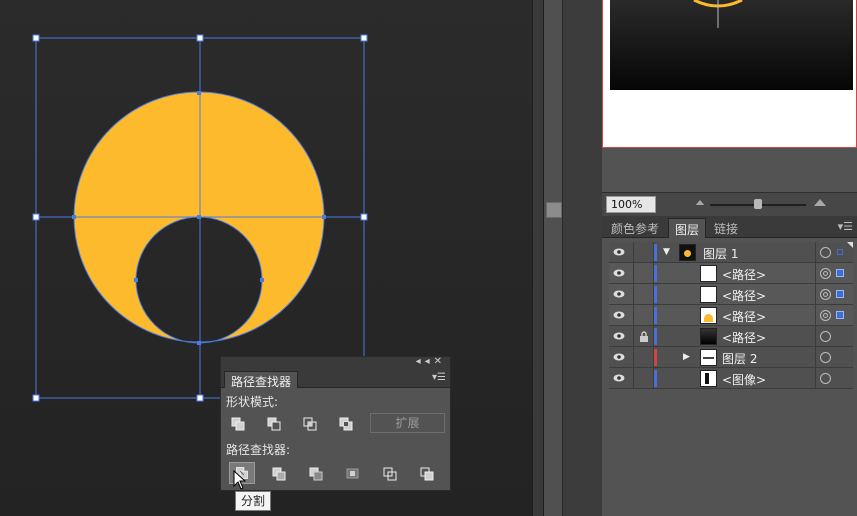  Describe the element at coordinates (731, 45) in the screenshot. I see `navigator-thumbnail` at that location.